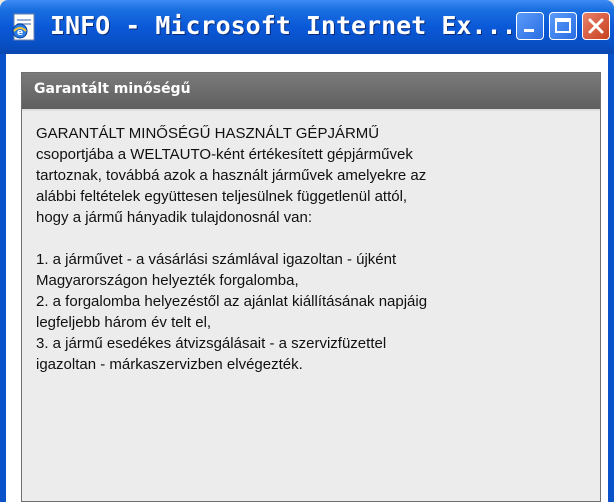 This screenshot has width=614, height=502. Describe the element at coordinates (314, 238) in the screenshot. I see `body-blank-line` at that location.